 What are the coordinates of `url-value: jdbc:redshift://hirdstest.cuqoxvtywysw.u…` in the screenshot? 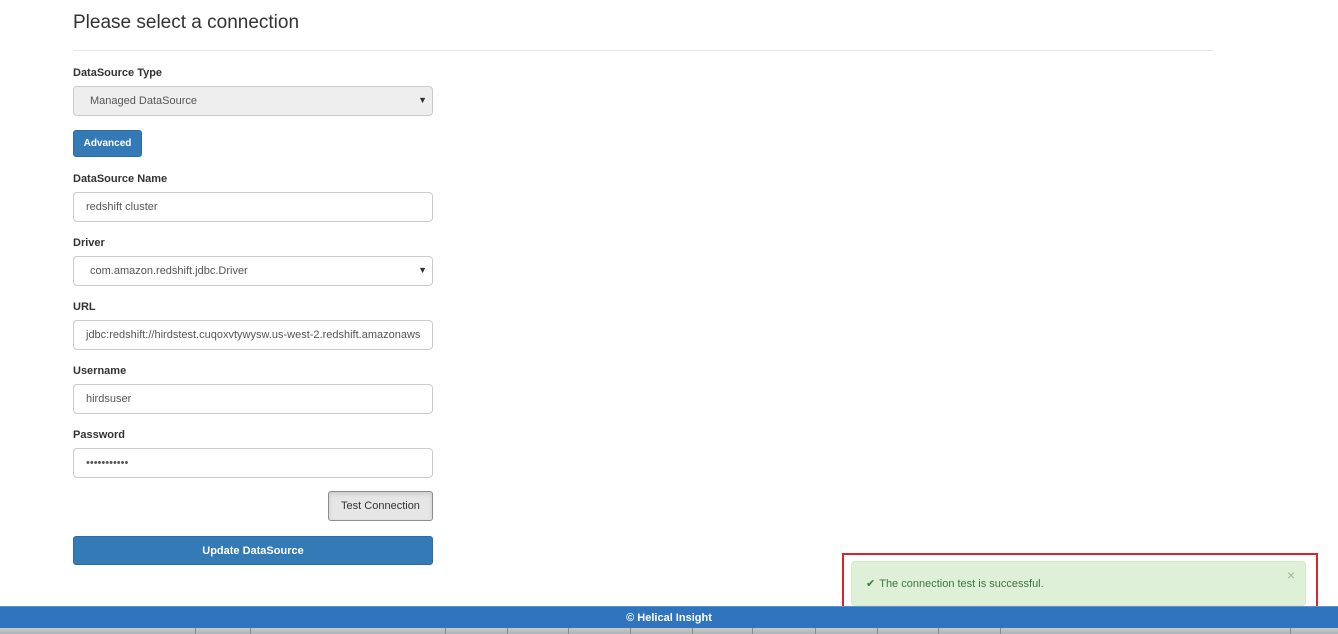 It's located at (253, 335).